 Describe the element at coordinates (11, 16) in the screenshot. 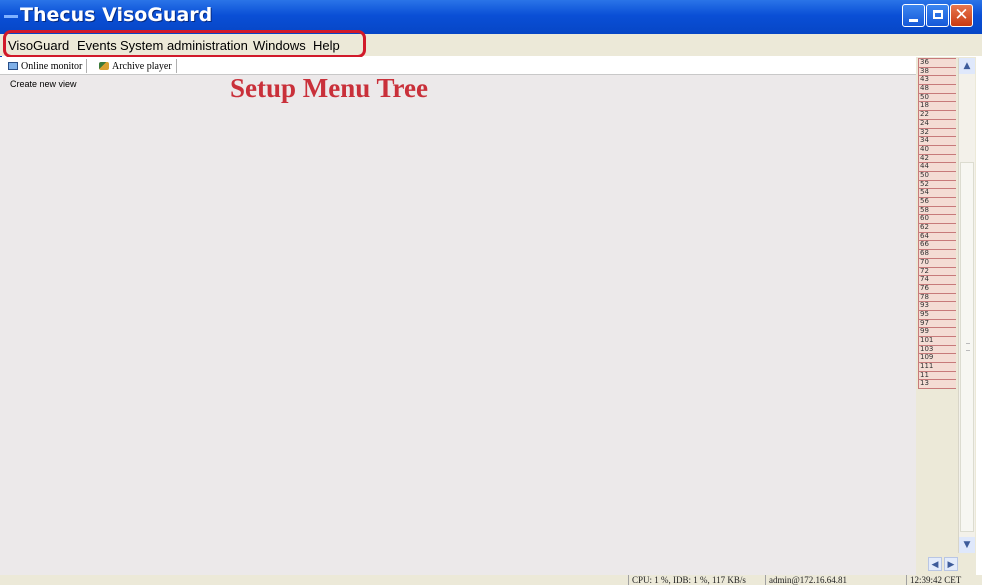

I see `app-icon` at that location.